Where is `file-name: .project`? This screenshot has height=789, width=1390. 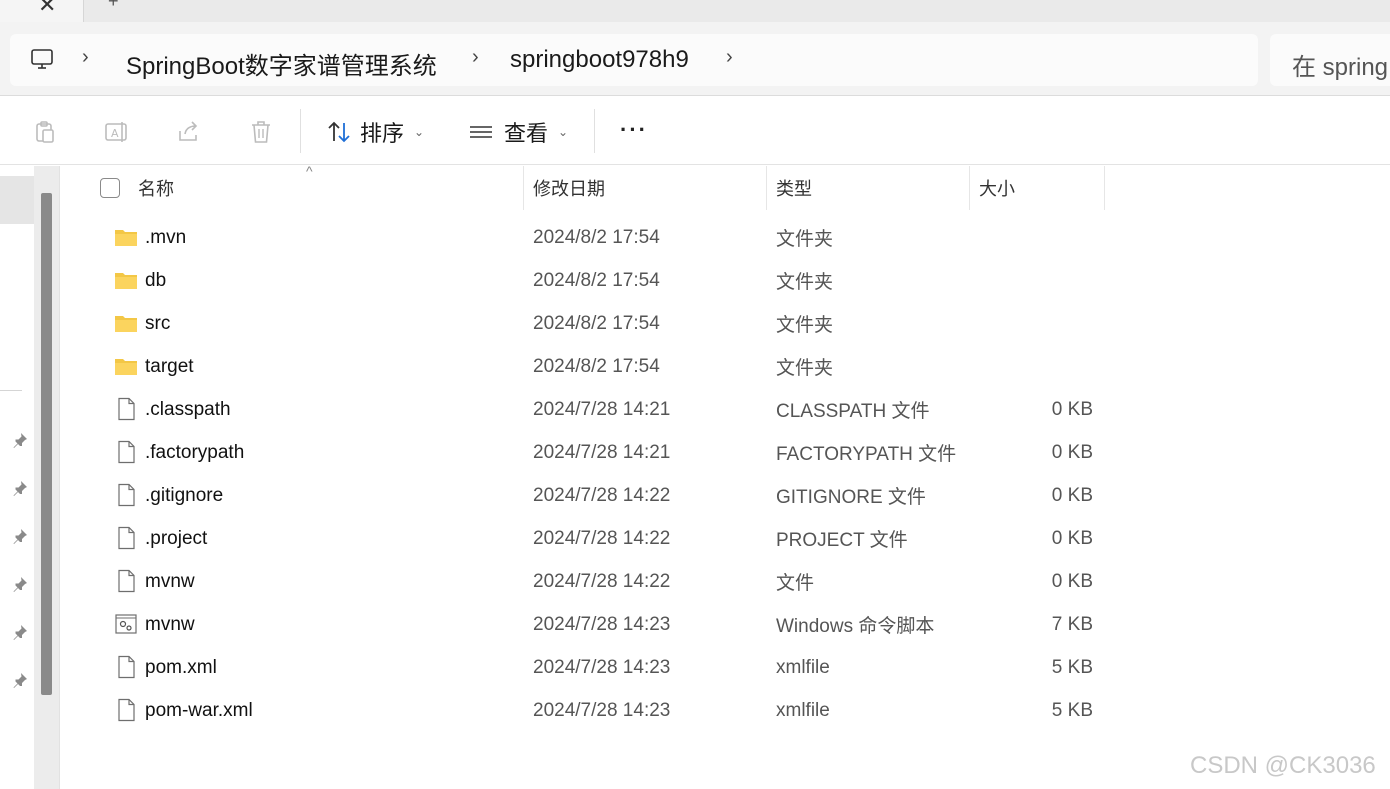 file-name: .project is located at coordinates (176, 538).